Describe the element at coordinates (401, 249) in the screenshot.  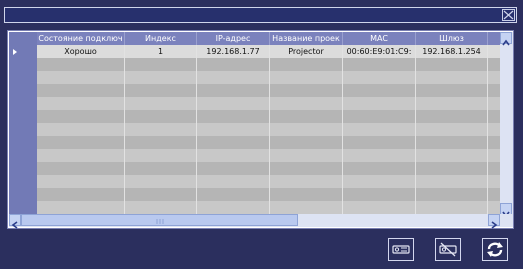
I see `add-projector-button` at that location.